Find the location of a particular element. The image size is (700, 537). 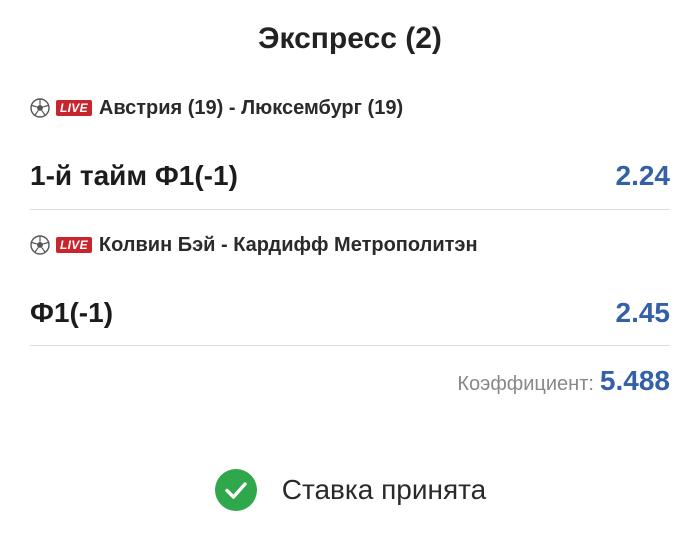

total-label: Коэффициент: is located at coordinates (525, 384).